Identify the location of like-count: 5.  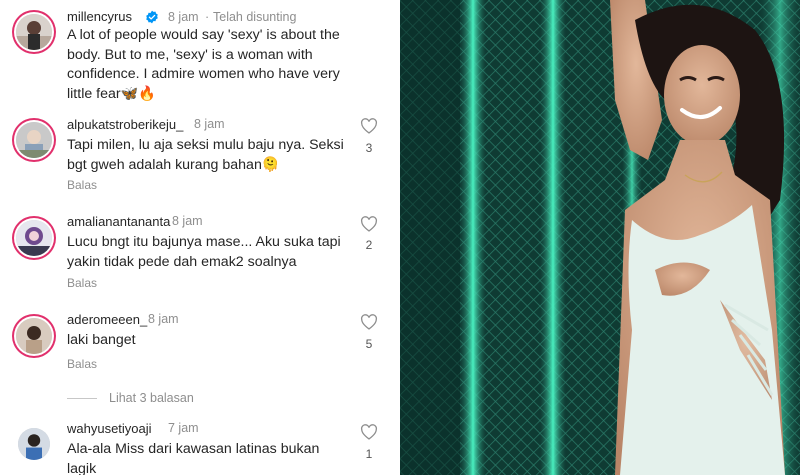
(369, 344).